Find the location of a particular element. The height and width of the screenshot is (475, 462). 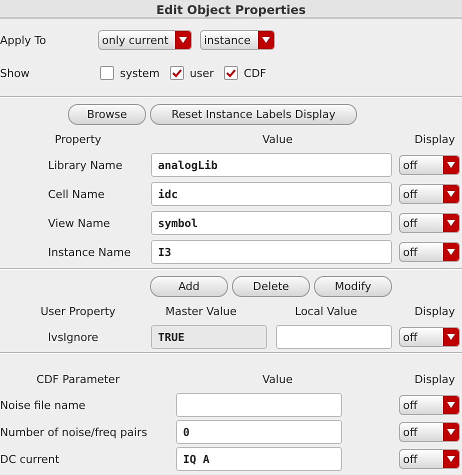

checkbox-label: system is located at coordinates (140, 73).